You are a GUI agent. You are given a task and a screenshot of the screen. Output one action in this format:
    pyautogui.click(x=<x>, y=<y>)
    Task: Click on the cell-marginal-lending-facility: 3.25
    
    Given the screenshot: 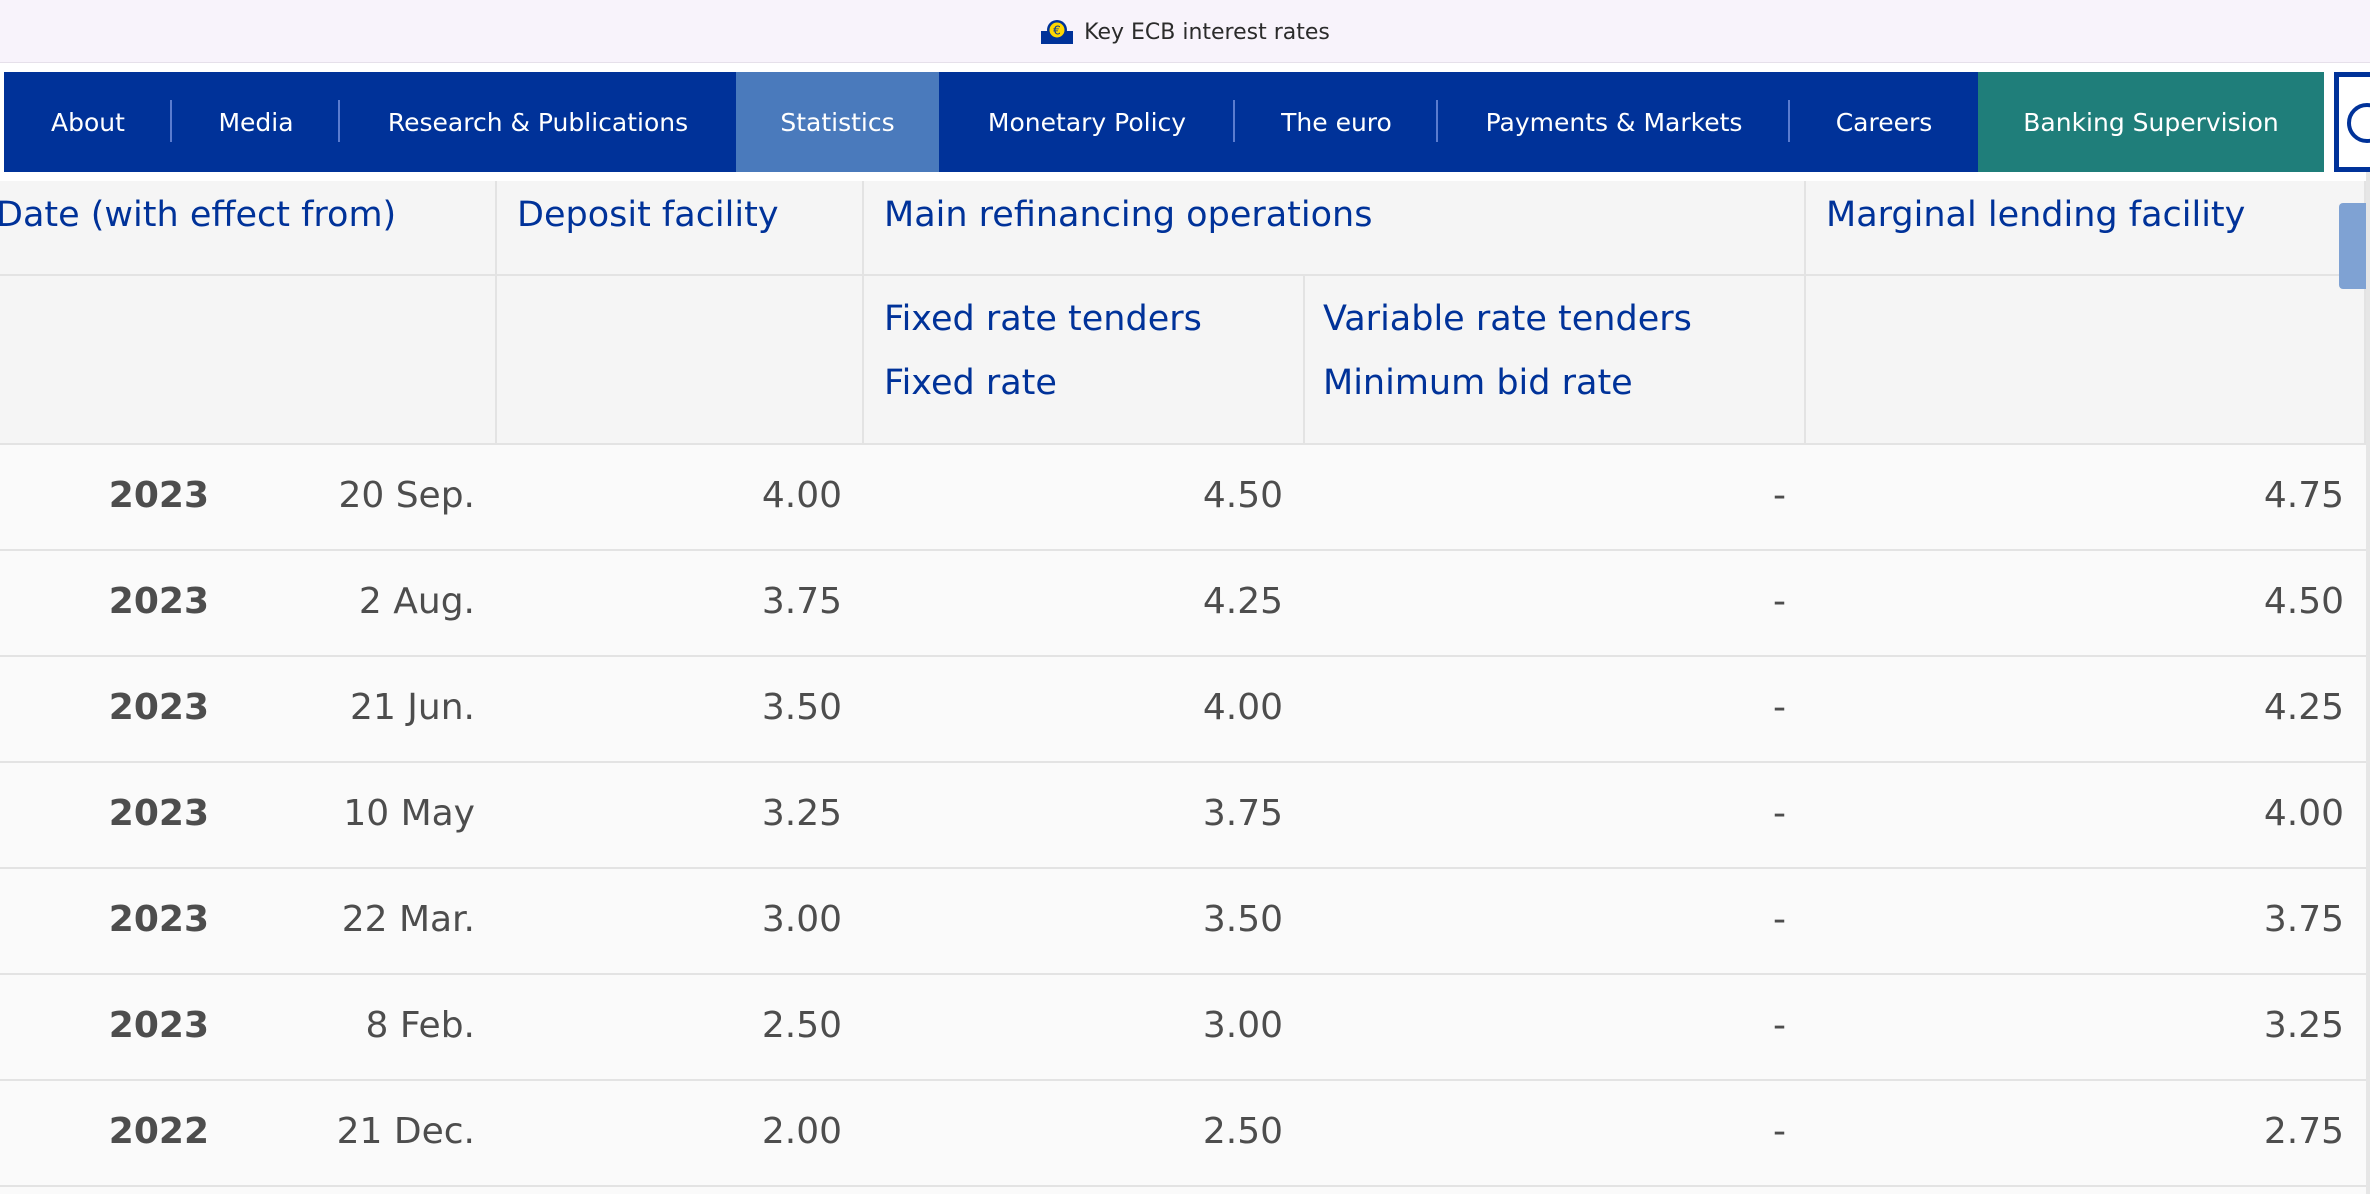 What is the action you would take?
    pyautogui.click(x=2303, y=1025)
    